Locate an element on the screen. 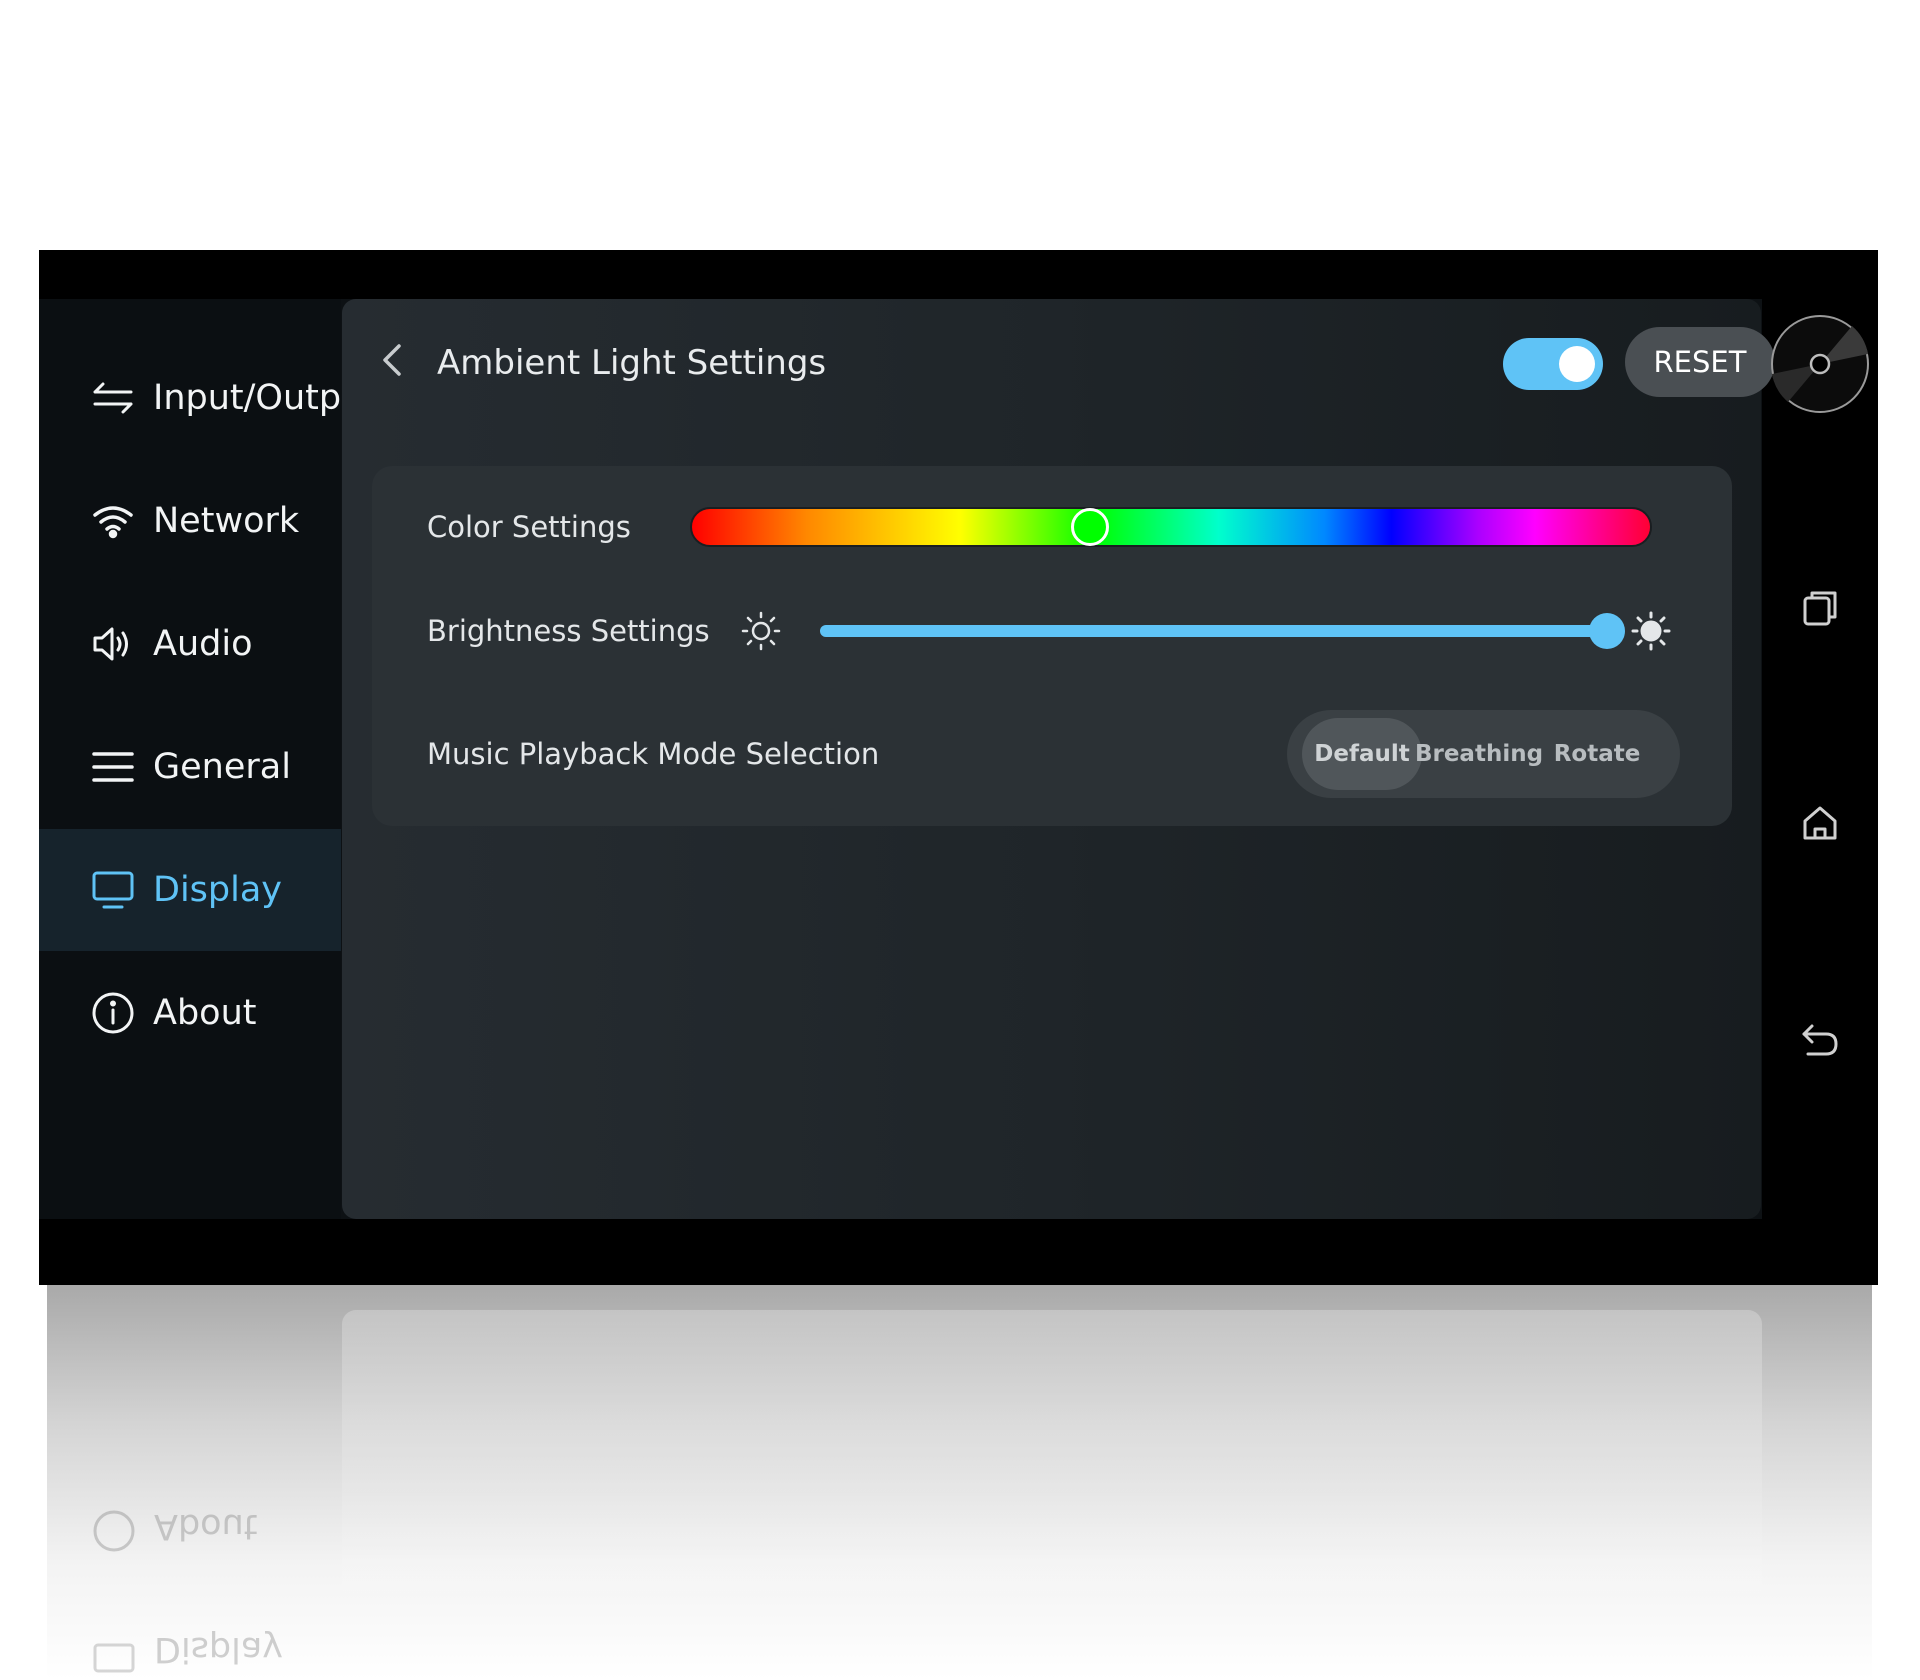 The width and height of the screenshot is (1920, 1680). sidebar-item-general: General is located at coordinates (190, 767).